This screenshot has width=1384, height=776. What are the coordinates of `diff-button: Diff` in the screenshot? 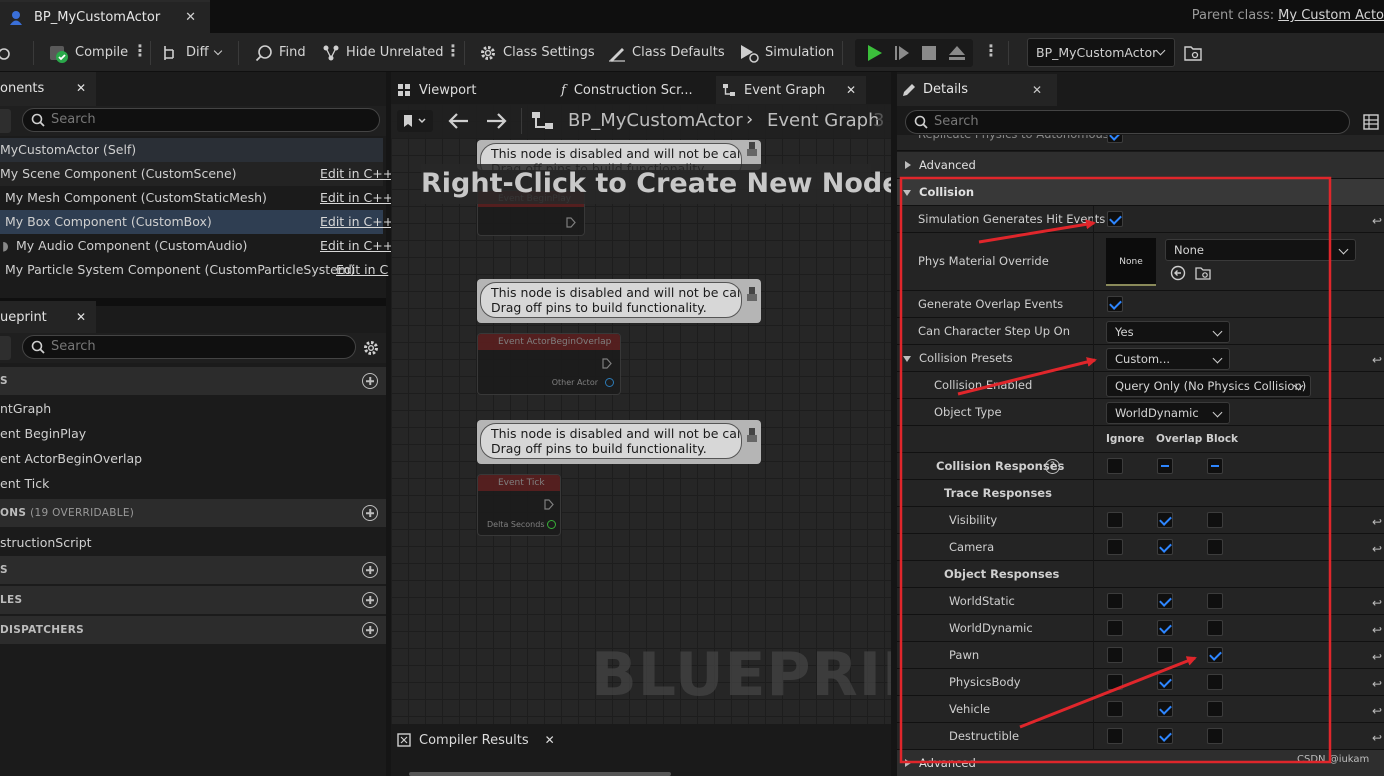 It's located at (192, 52).